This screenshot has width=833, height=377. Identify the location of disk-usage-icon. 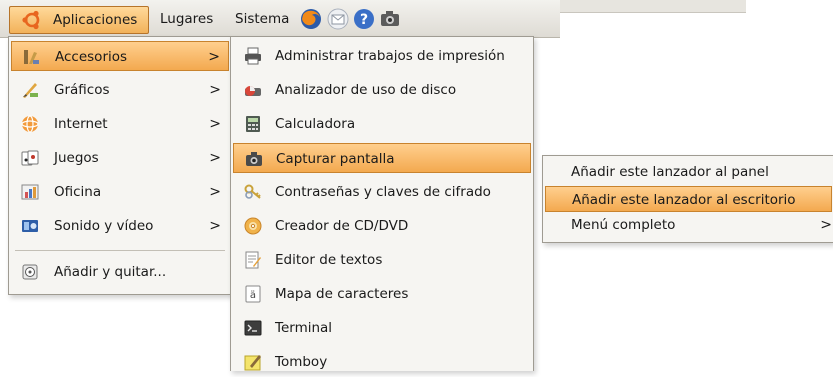
(253, 91).